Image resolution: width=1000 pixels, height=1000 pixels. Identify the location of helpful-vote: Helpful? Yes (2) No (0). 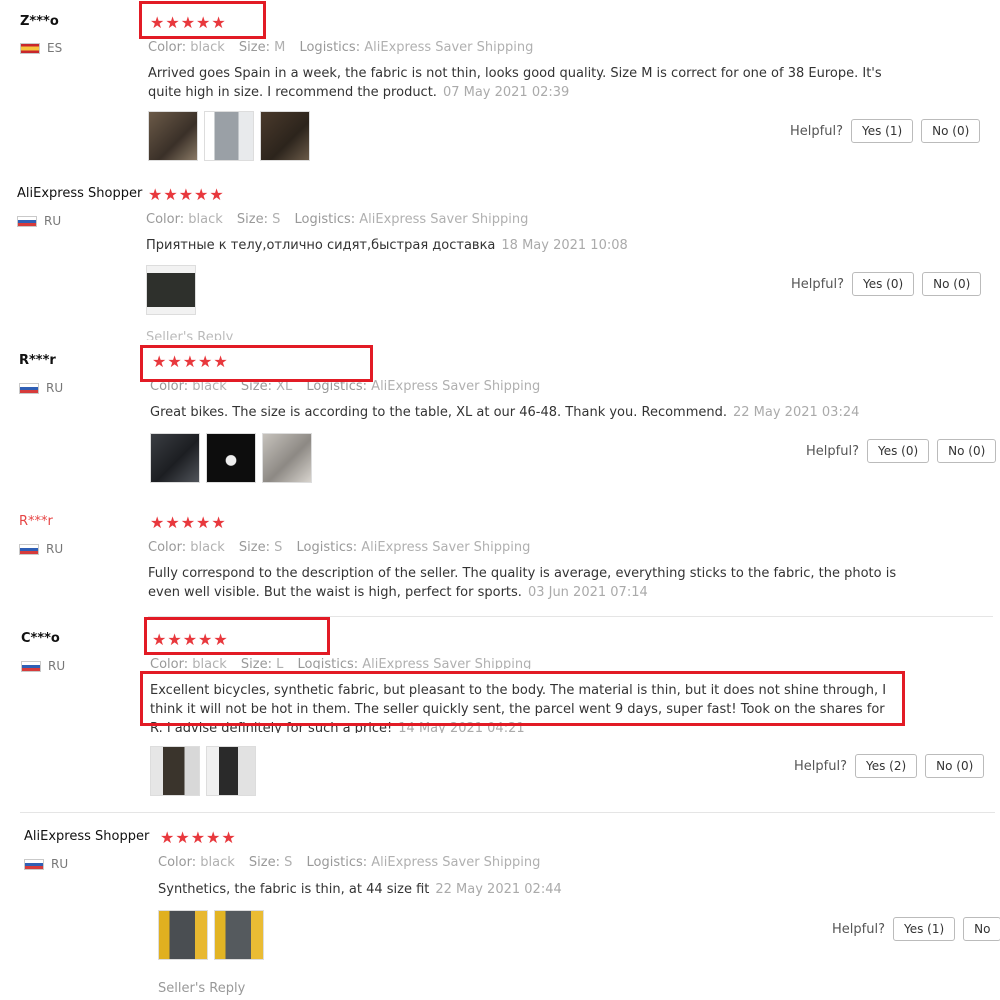
(889, 766).